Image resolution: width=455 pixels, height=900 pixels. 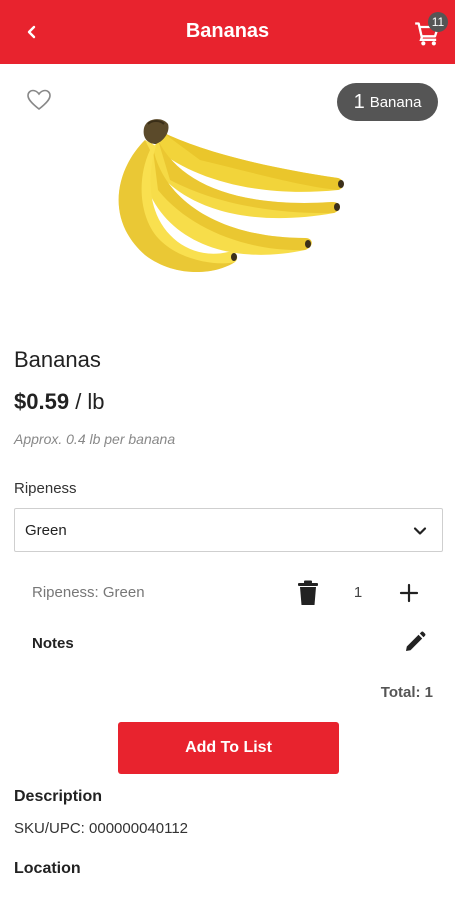 I want to click on banana-bunch-image, so click(x=231, y=196).